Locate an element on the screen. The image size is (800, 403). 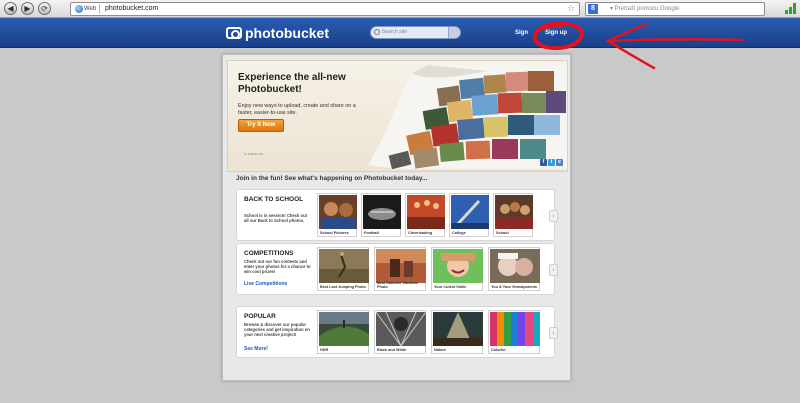
site-search-input: Search site is located at coordinates (415, 32).